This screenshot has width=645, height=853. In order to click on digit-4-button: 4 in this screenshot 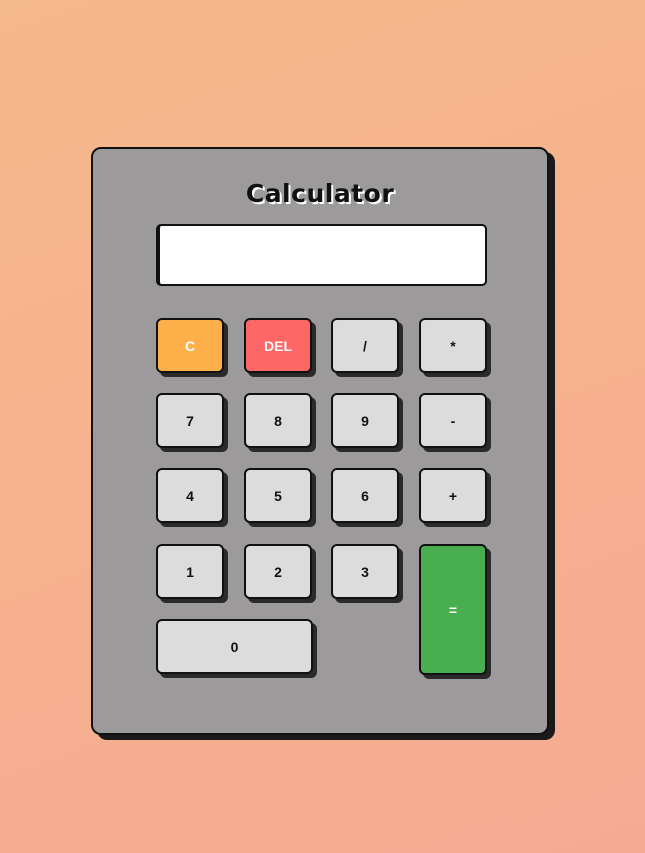, I will do `click(190, 495)`.